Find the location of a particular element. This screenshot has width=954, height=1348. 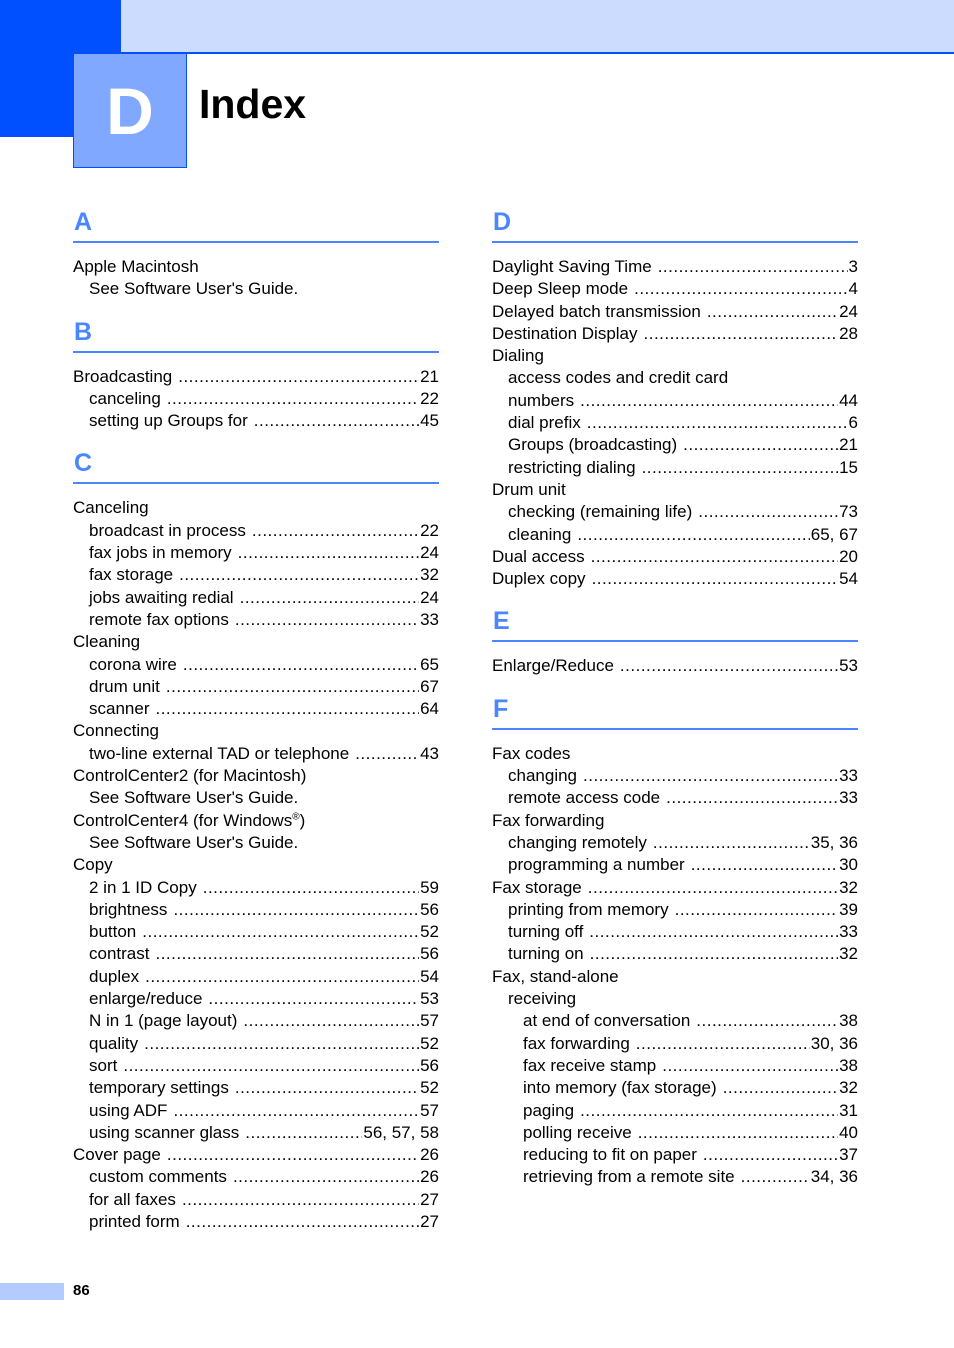

entry-page-ref: 40 is located at coordinates (848, 1133).